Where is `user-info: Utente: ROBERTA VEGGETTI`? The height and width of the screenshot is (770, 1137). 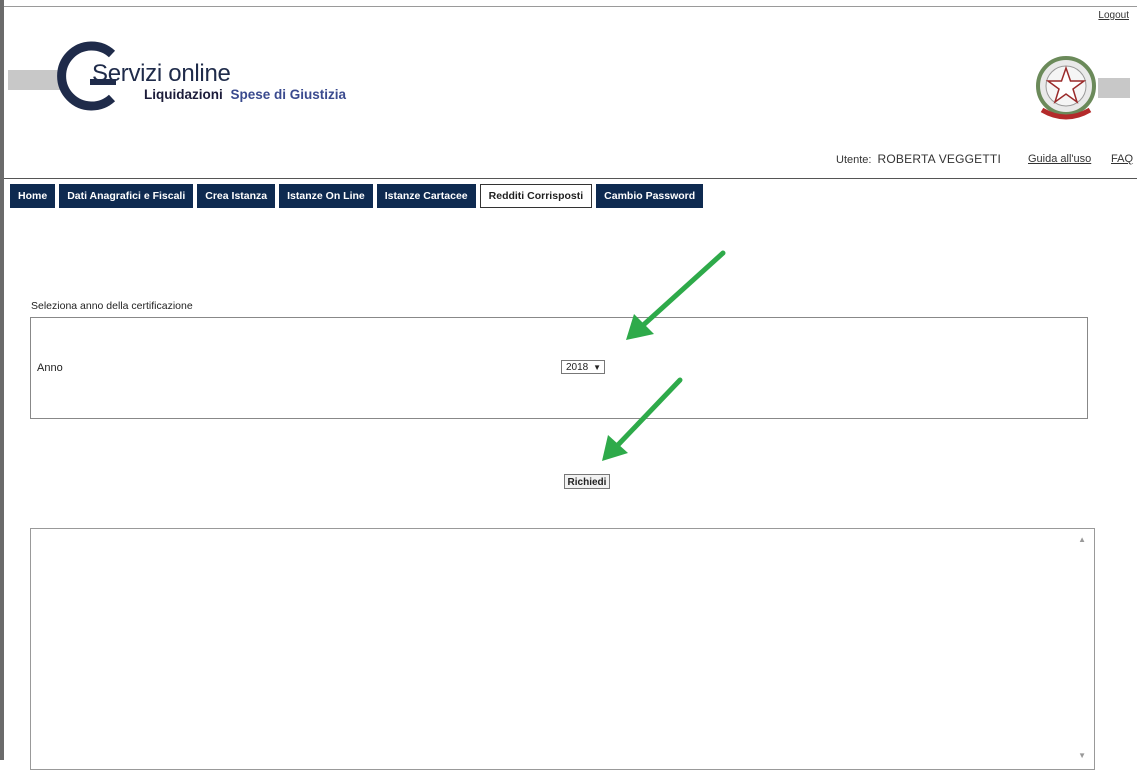 user-info: Utente: ROBERTA VEGGETTI is located at coordinates (918, 159).